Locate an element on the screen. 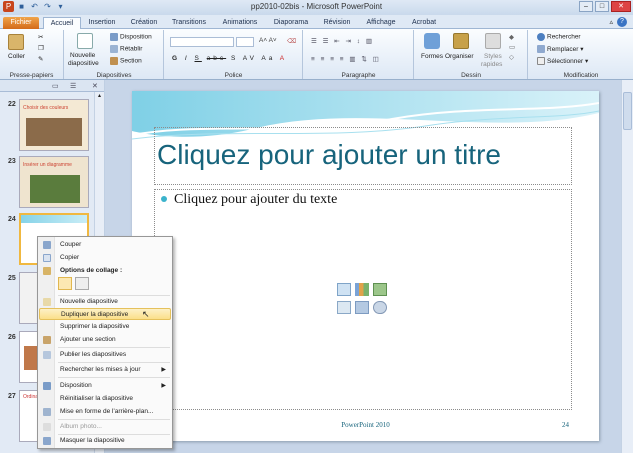 The image size is (633, 453). layout-button: Disposition is located at coordinates (136, 37).